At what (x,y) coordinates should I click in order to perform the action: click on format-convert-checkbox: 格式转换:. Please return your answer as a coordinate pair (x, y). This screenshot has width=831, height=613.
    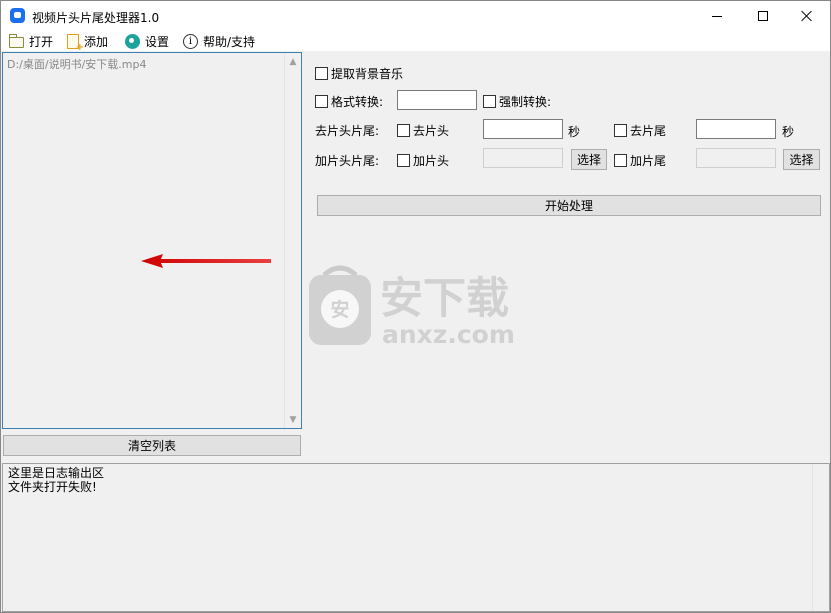
    Looking at the image, I should click on (349, 101).